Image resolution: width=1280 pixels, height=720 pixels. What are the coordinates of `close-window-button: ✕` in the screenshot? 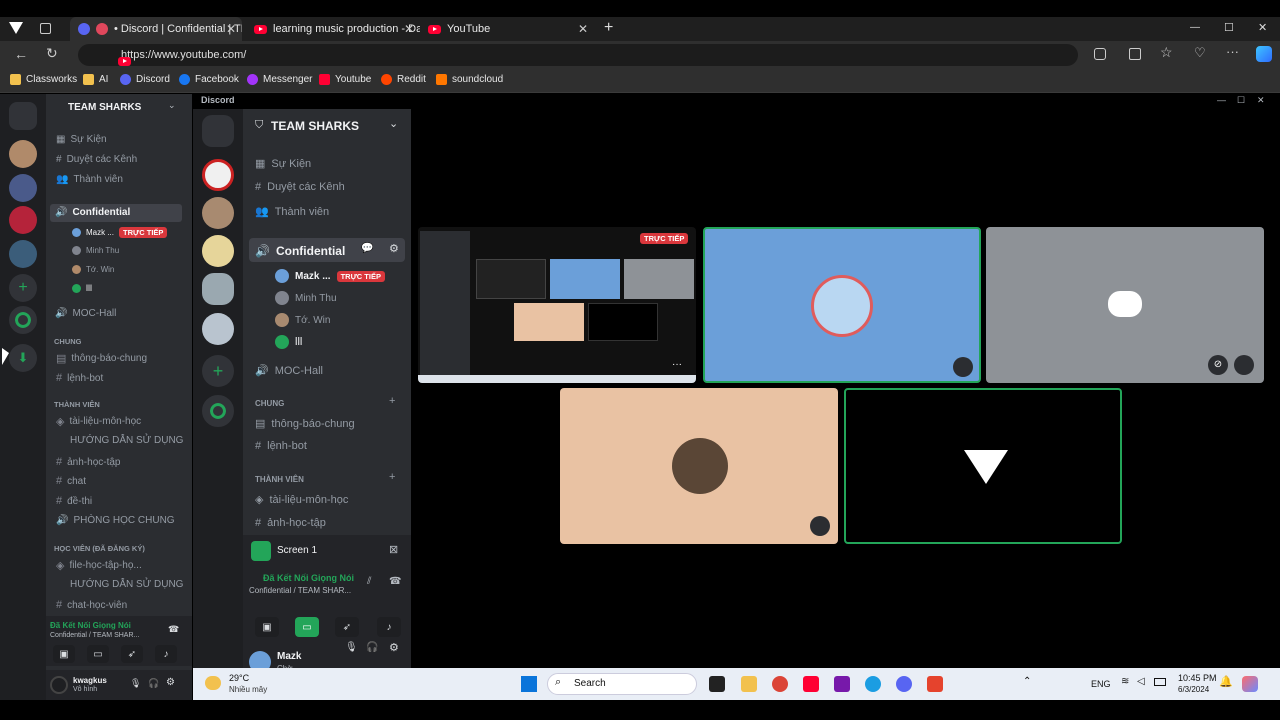 It's located at (1262, 27).